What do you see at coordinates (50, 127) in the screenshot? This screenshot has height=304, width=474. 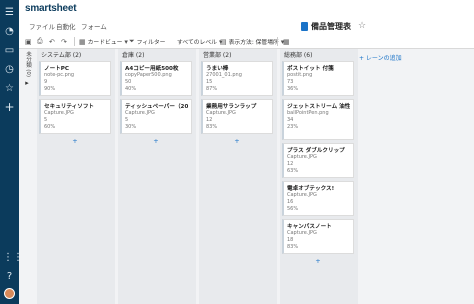 I see `card-field: 60%` at bounding box center [50, 127].